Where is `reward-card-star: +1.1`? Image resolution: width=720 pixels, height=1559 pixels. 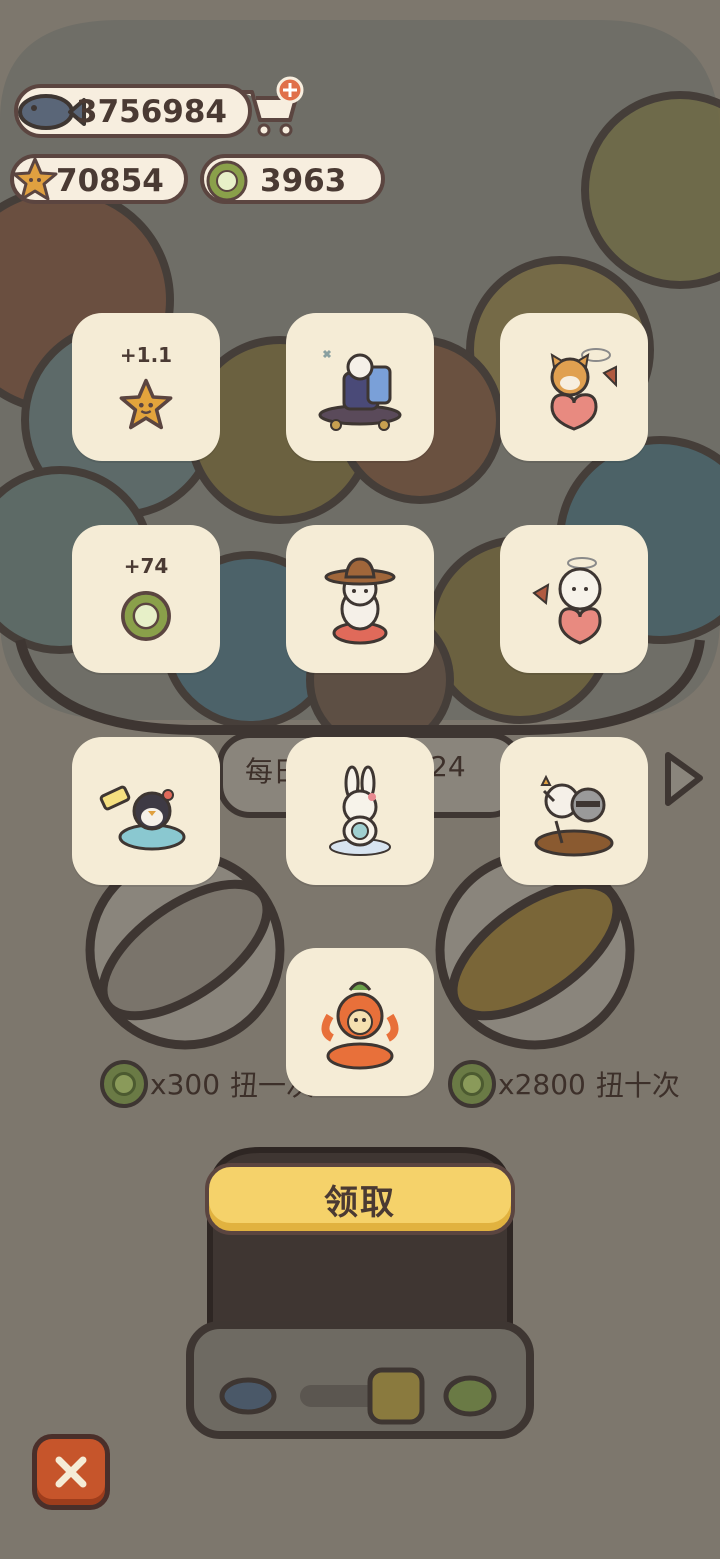 reward-card-star: +1.1 is located at coordinates (146, 387).